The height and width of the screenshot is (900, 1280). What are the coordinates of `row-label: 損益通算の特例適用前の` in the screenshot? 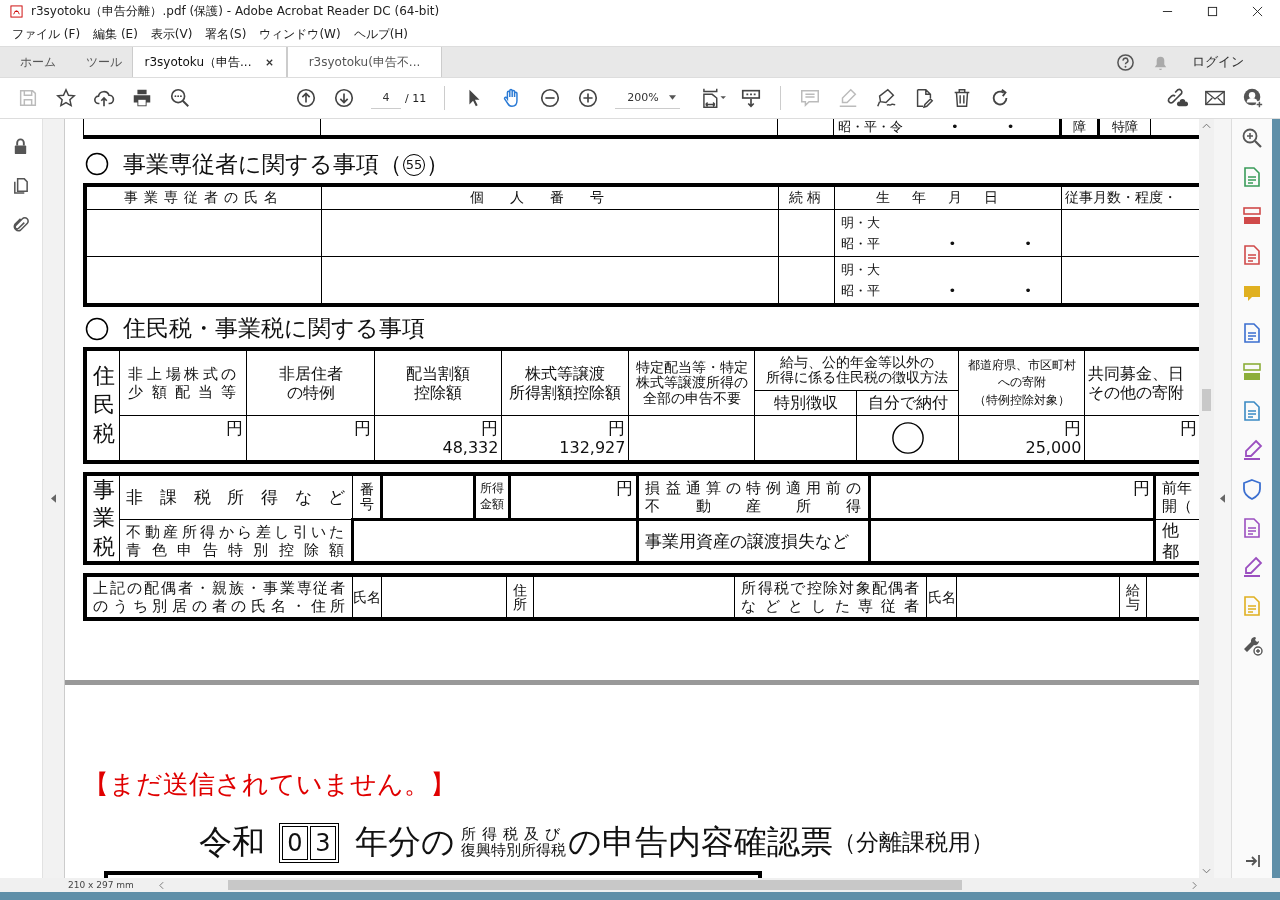 It's located at (754, 487).